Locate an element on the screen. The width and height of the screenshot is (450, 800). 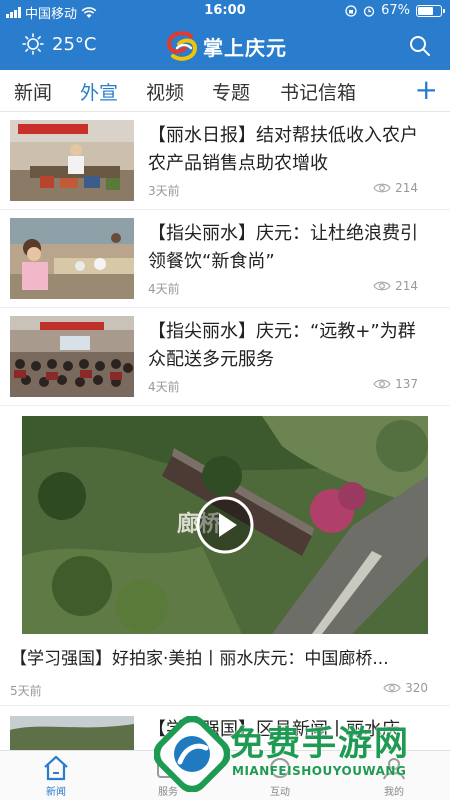
profile-icon is located at coordinates (394, 769).